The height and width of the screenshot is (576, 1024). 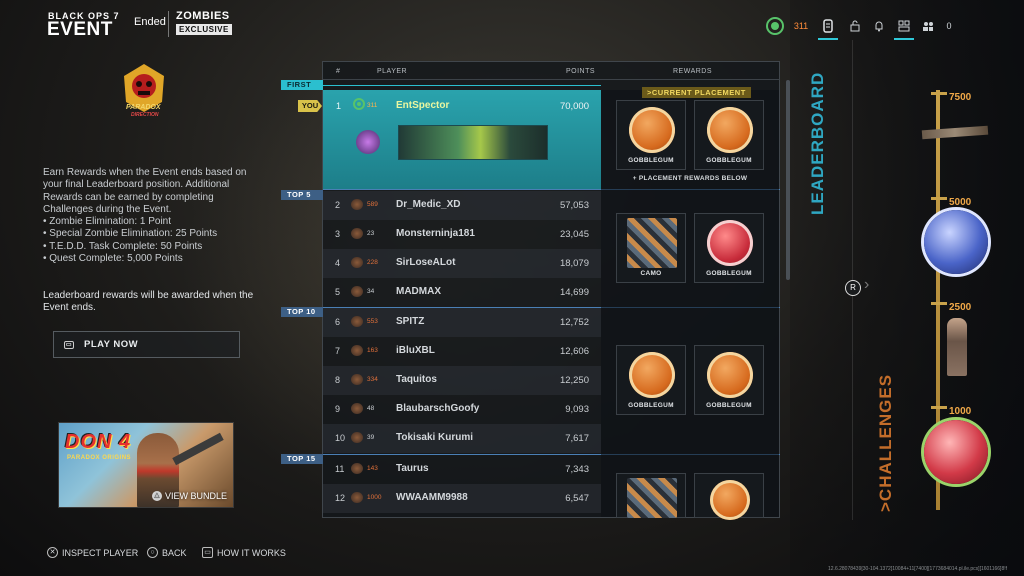 I want to click on view-bundle-button: △ VIEW BUNDLE, so click(x=189, y=496).